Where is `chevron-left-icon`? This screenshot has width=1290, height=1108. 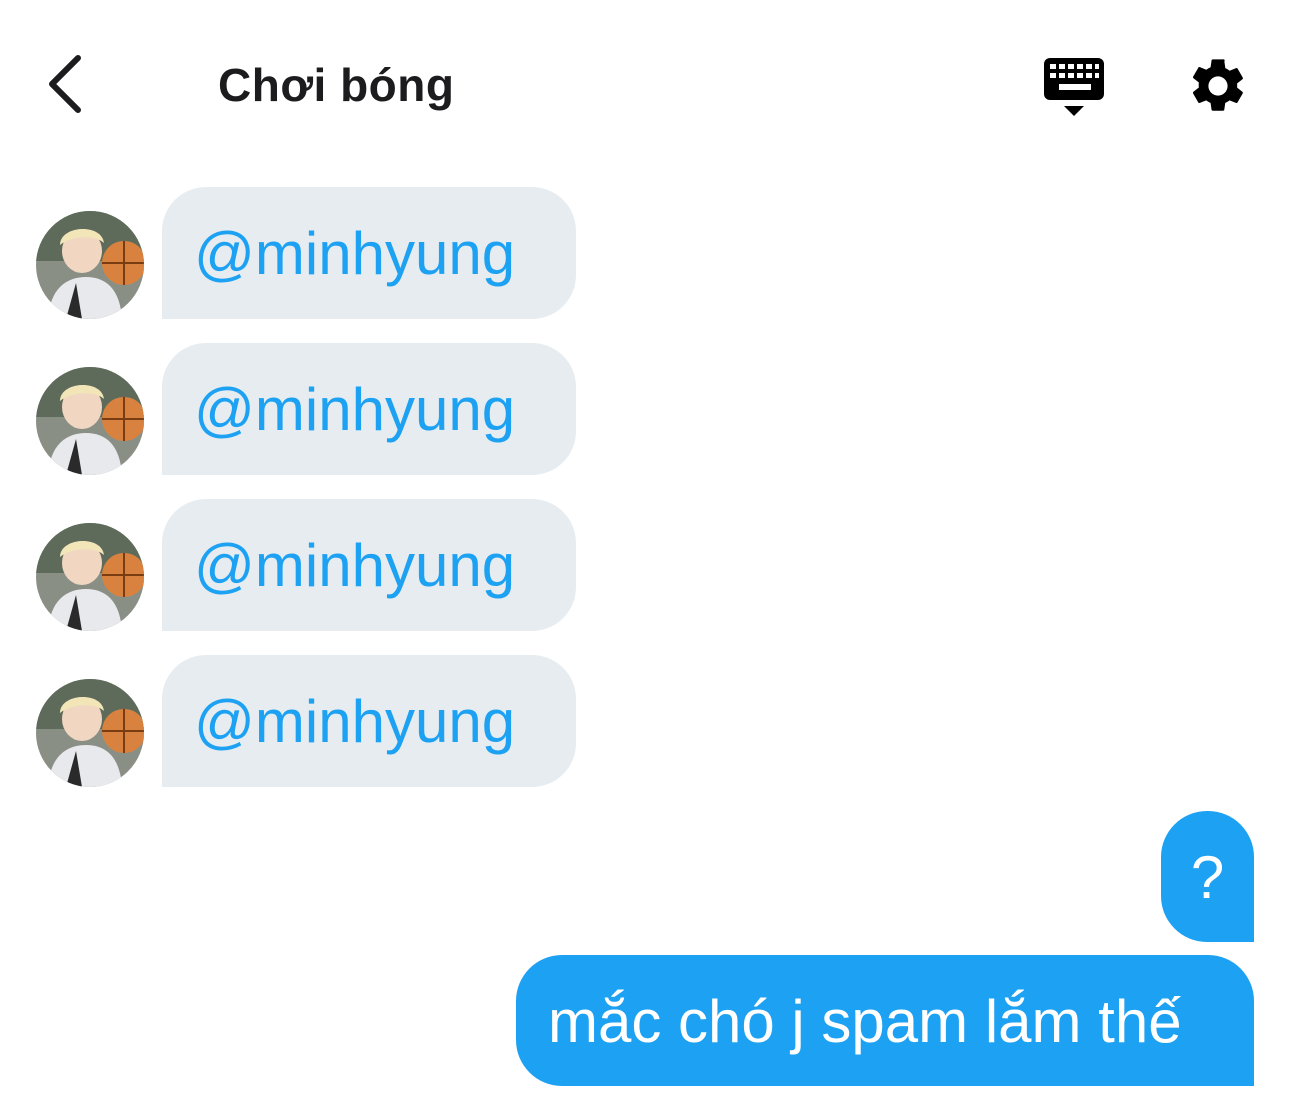 chevron-left-icon is located at coordinates (65, 84).